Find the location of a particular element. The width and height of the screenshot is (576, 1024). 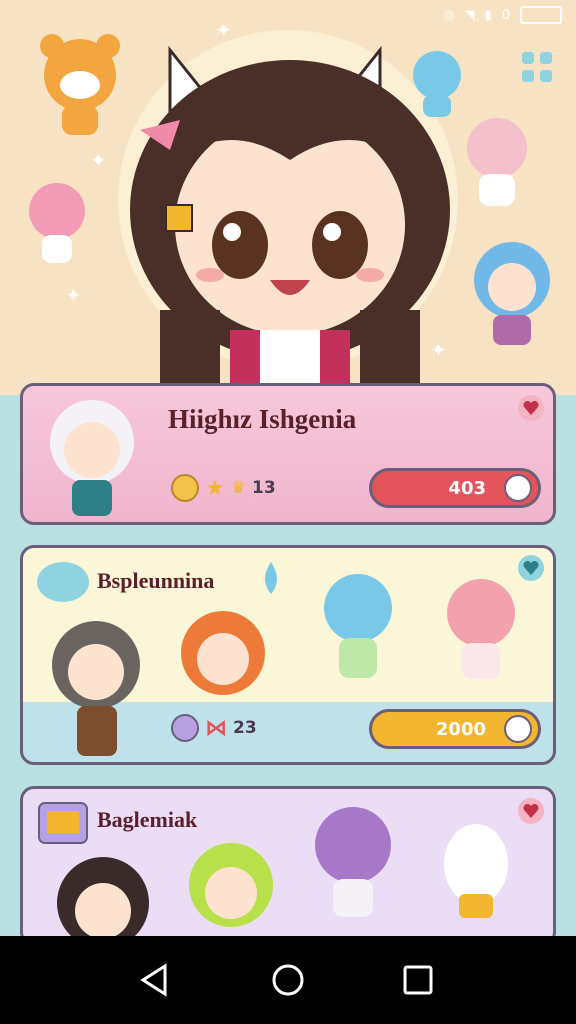

card-stats: ★ ♛ 13 is located at coordinates (223, 488).